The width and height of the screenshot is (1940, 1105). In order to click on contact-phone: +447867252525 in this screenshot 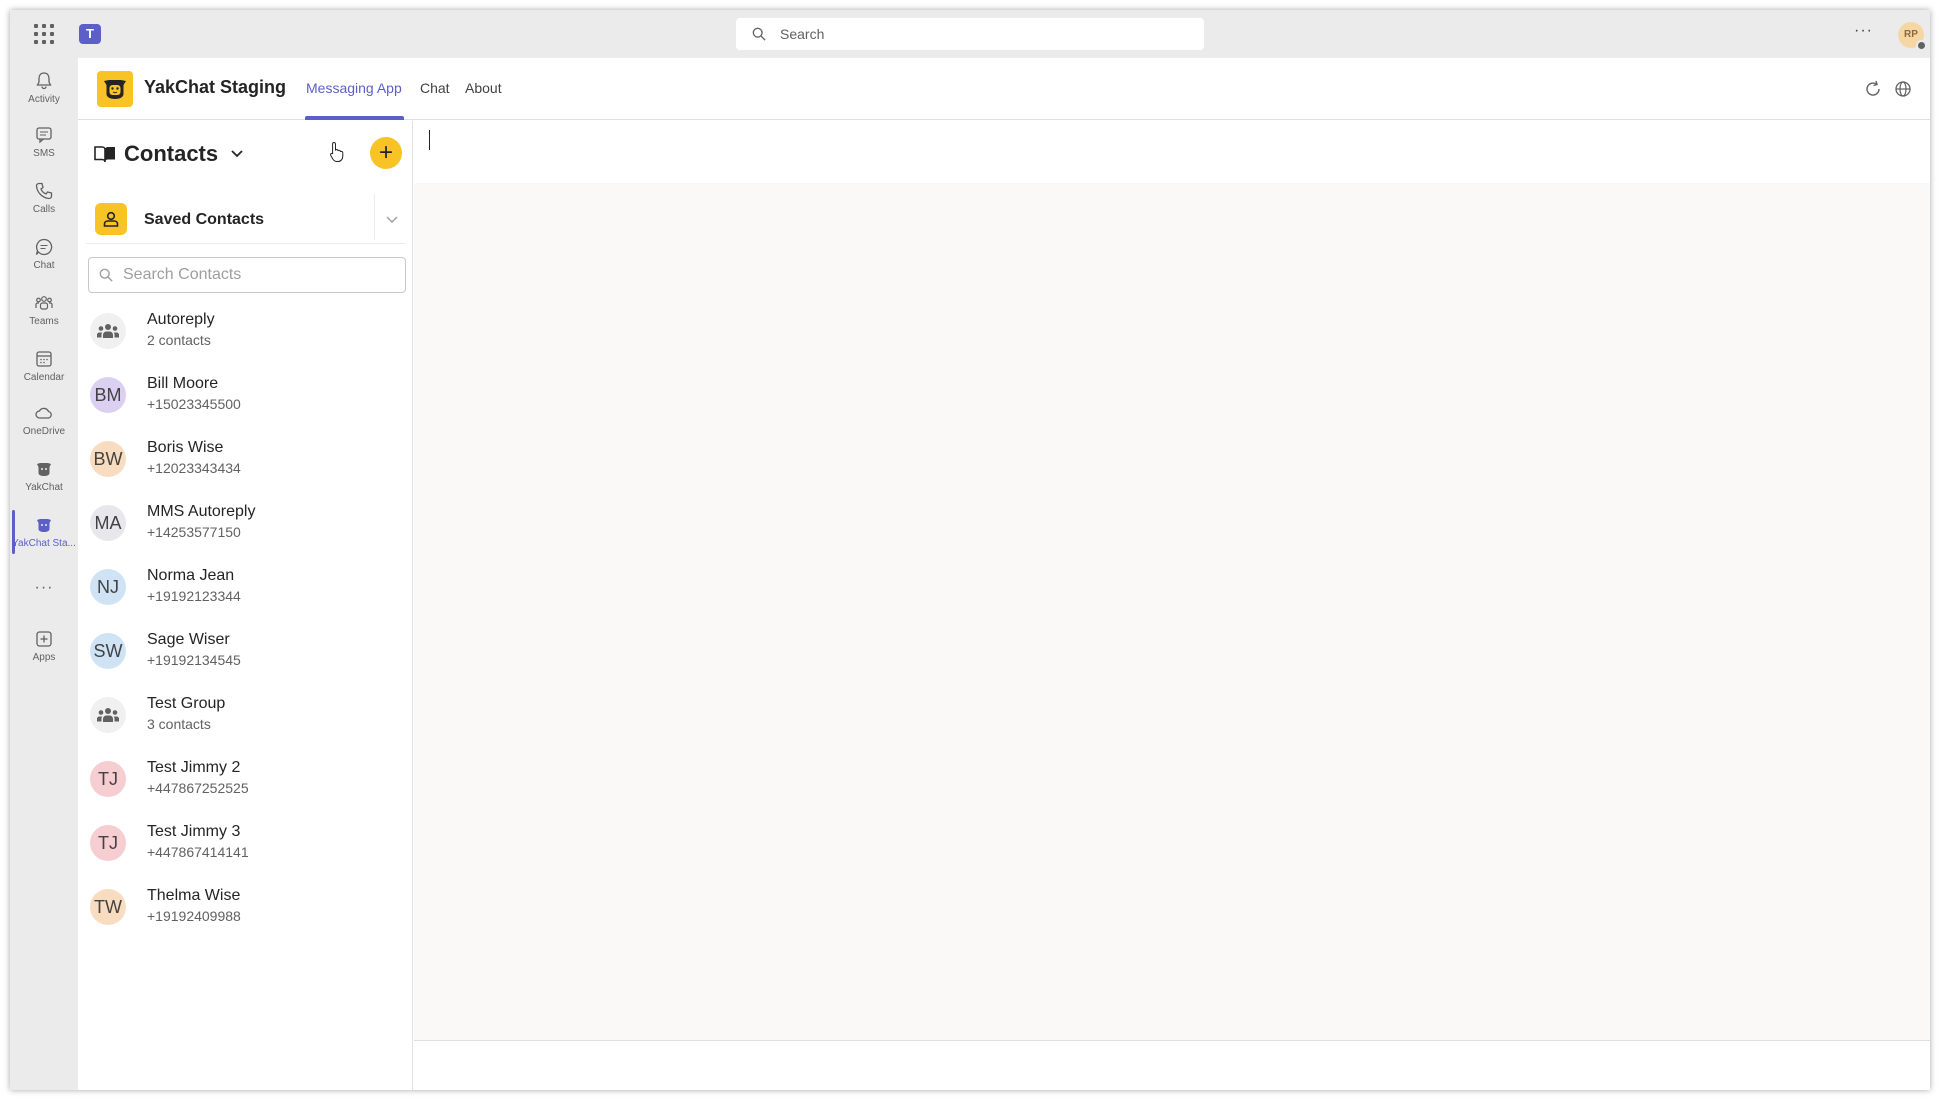, I will do `click(198, 788)`.